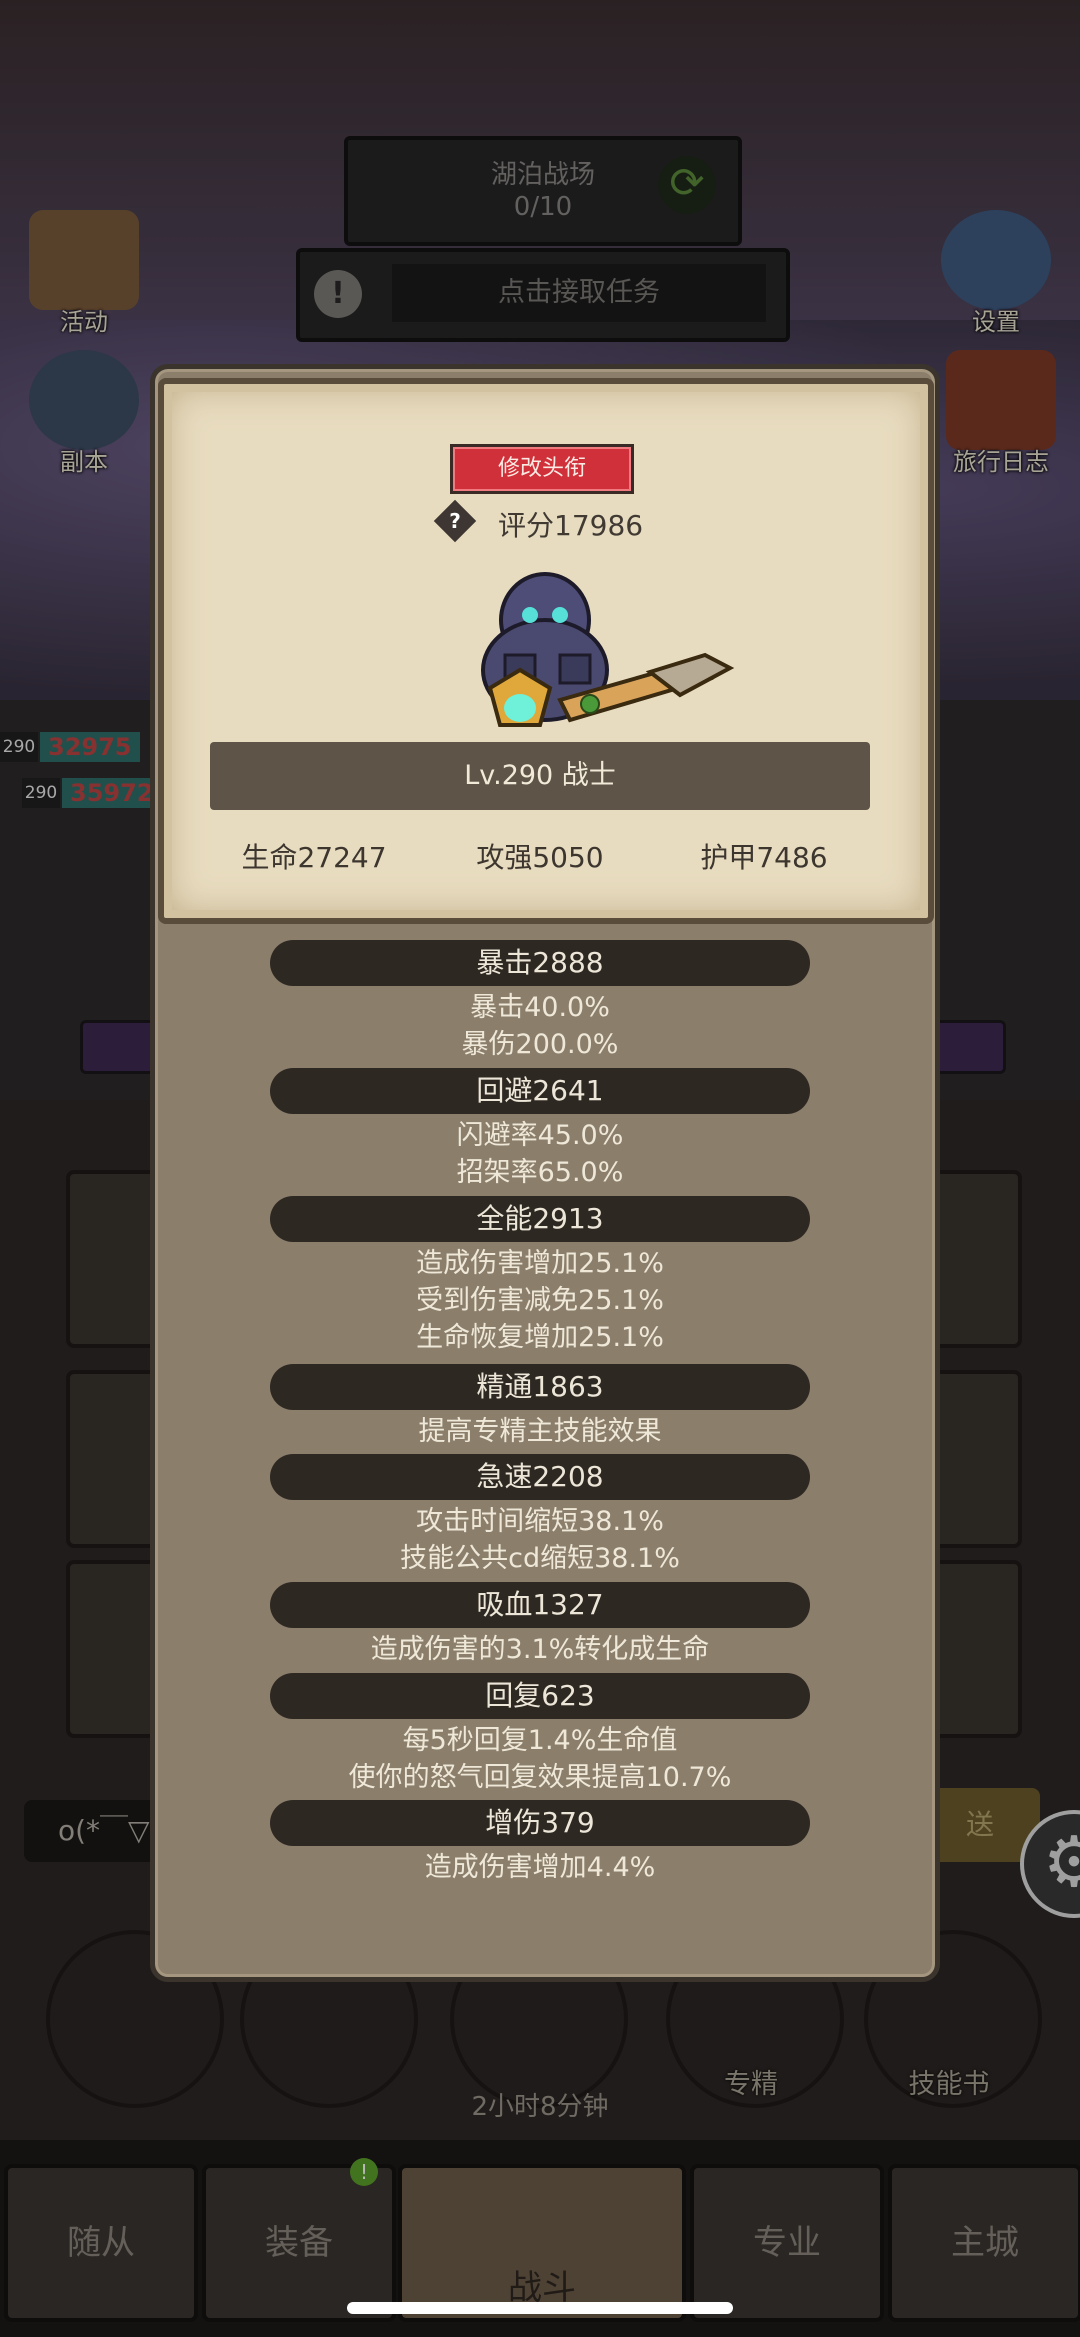 The image size is (1080, 2337). What do you see at coordinates (455, 521) in the screenshot?
I see `help-icon: ?` at bounding box center [455, 521].